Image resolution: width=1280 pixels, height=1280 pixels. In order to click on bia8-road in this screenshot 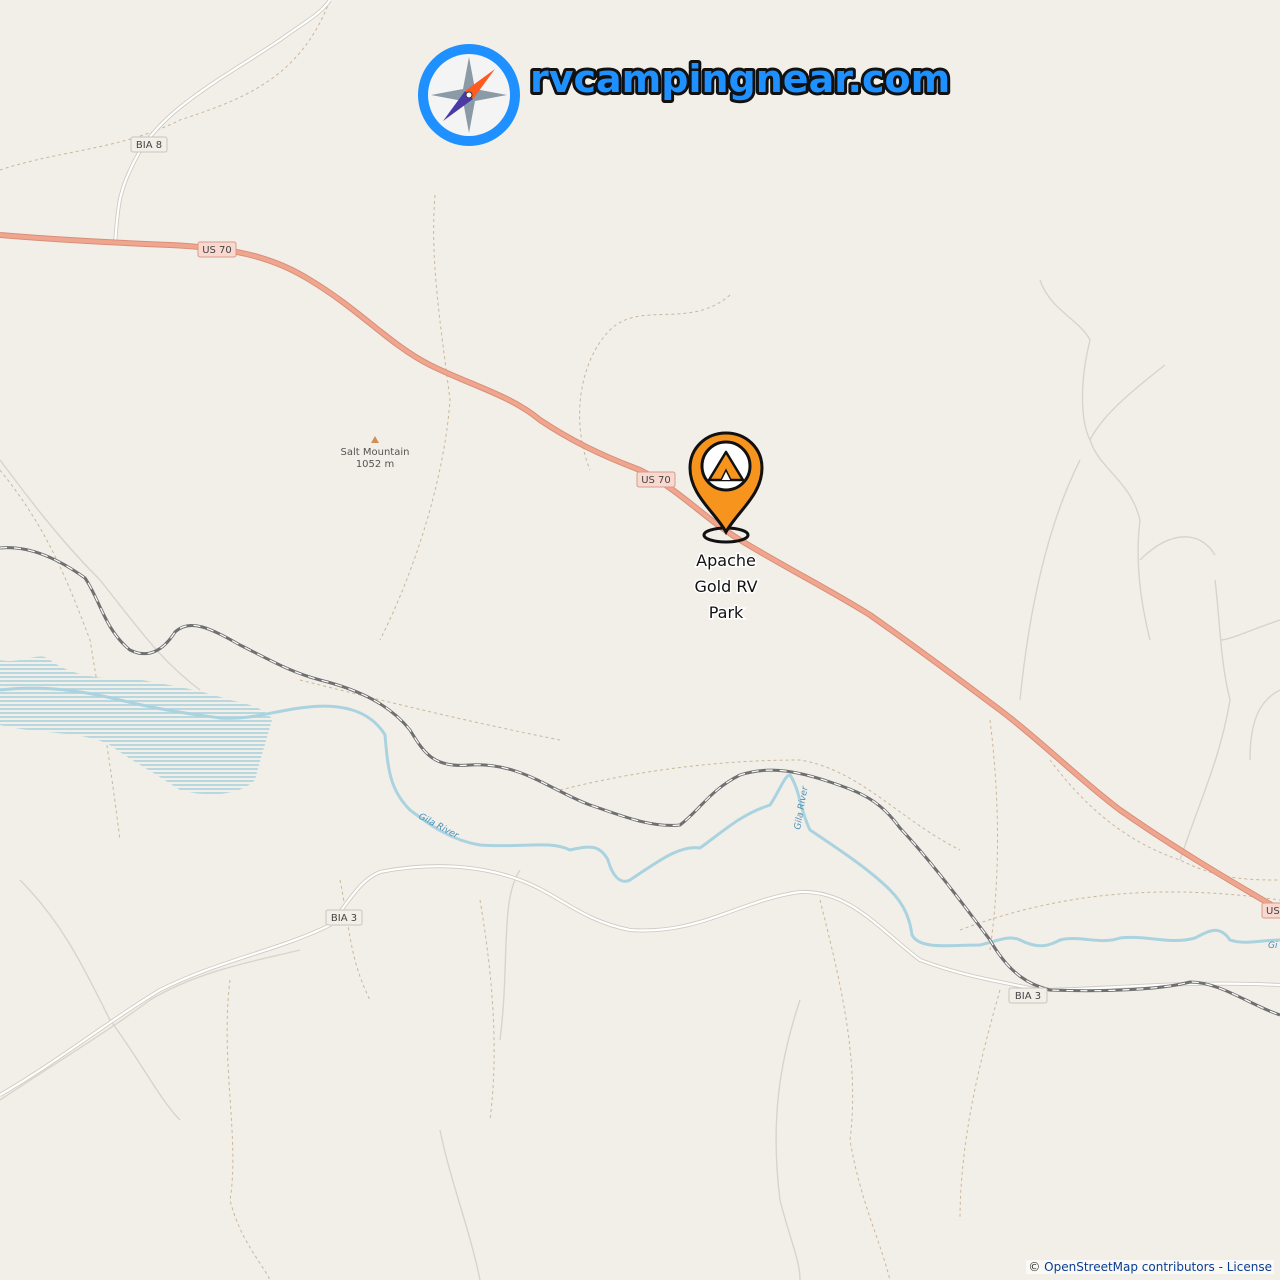, I will do `click(222, 123)`.